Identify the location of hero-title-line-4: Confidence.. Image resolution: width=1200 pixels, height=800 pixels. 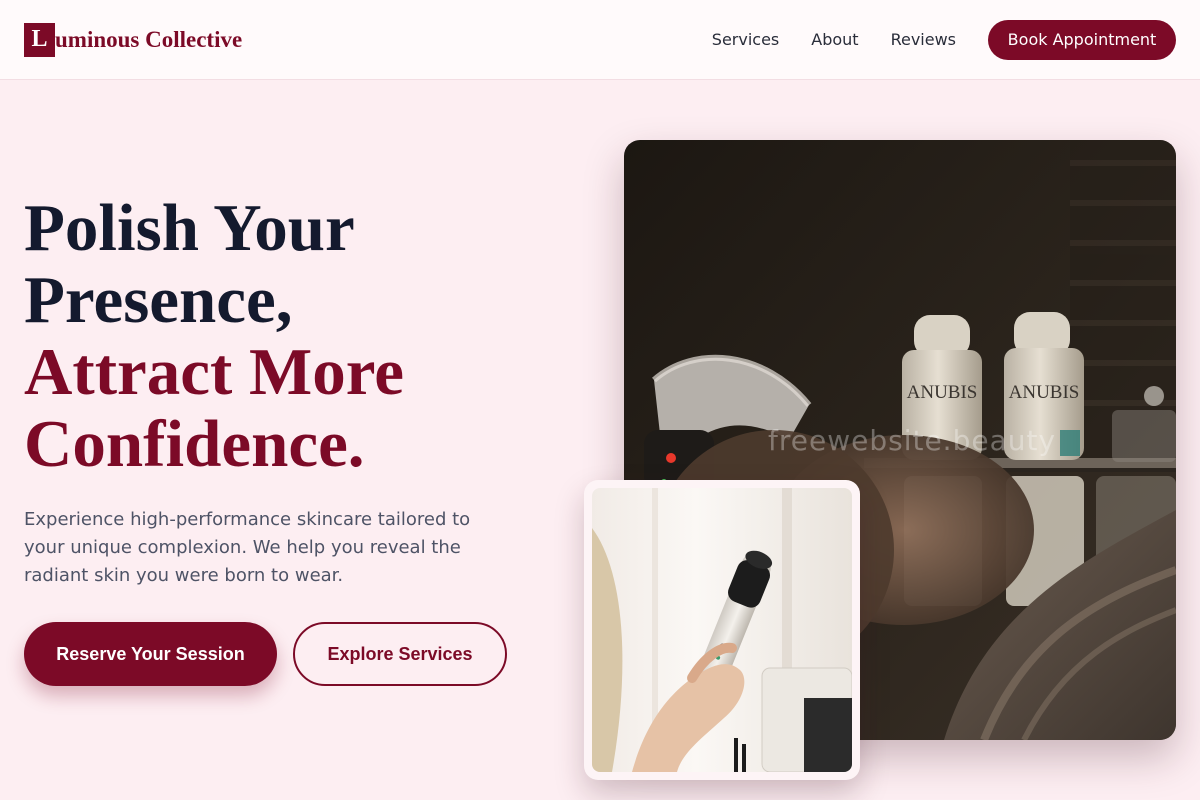
(194, 444).